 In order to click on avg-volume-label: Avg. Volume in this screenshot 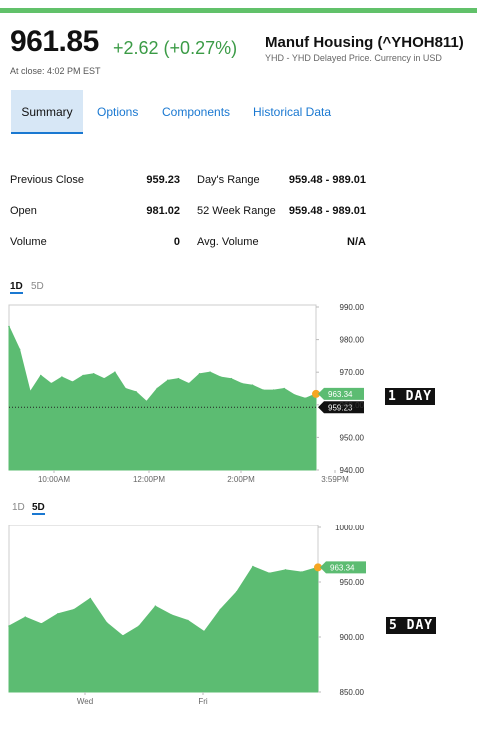, I will do `click(228, 242)`.